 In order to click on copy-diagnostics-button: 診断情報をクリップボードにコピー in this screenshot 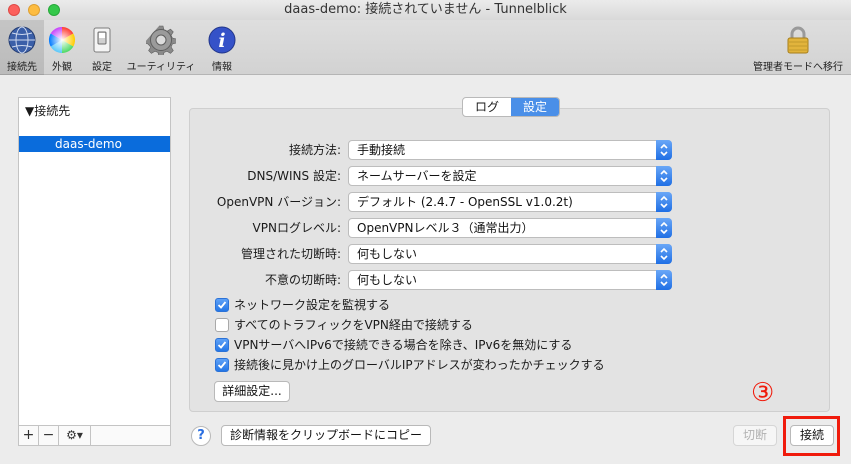, I will do `click(326, 435)`.